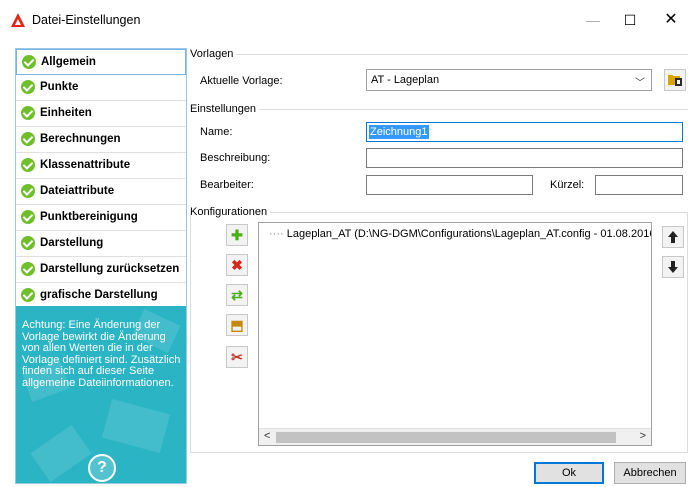  What do you see at coordinates (639, 185) in the screenshot?
I see `abbreviation-input` at bounding box center [639, 185].